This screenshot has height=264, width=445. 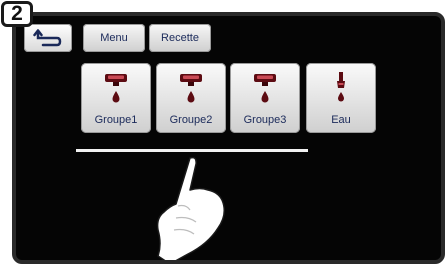 I want to click on back-arrow-icon, so click(x=47, y=38).